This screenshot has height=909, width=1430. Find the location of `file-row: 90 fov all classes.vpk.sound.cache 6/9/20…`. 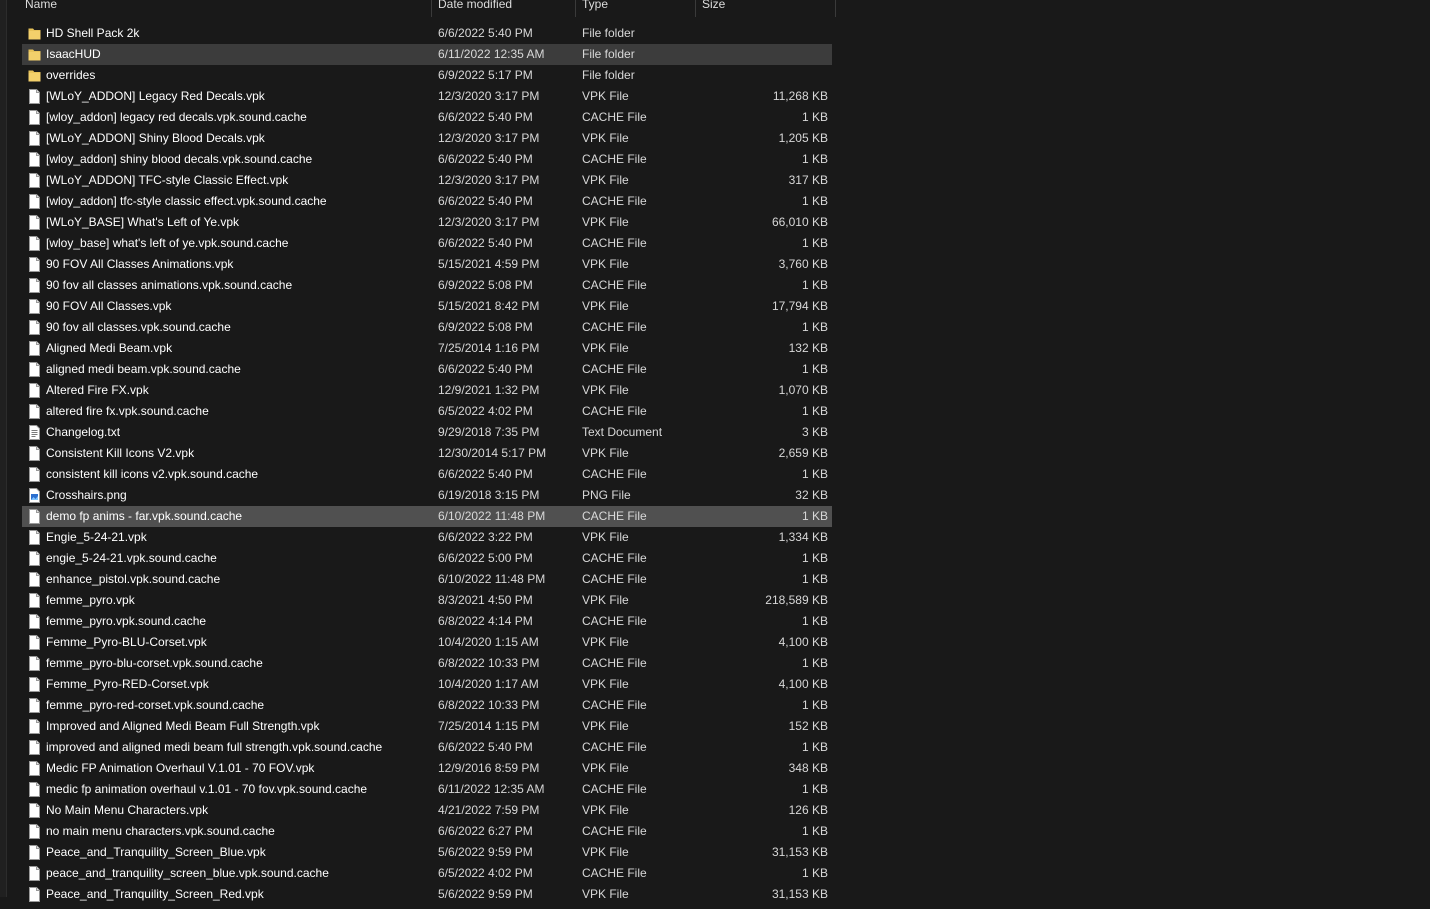

file-row: 90 fov all classes.vpk.sound.cache 6/9/20… is located at coordinates (427, 327).